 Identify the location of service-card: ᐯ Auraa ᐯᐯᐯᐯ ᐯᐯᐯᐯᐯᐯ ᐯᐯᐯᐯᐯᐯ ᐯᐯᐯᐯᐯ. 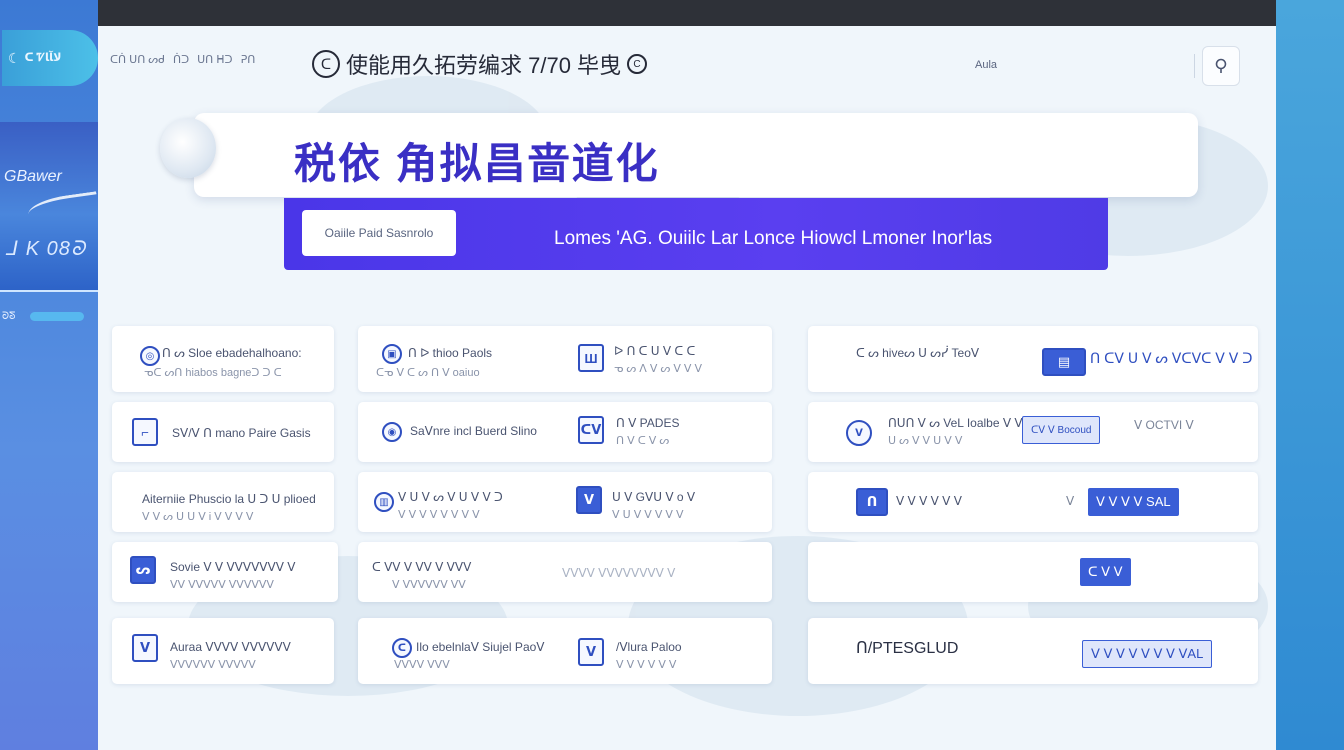
(223, 651).